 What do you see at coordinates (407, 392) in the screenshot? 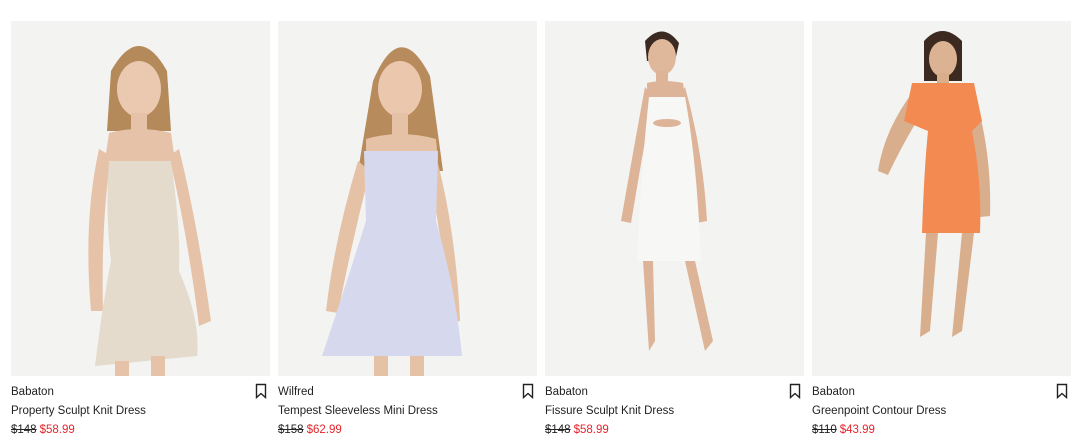
I see `product-brand: Wilfred` at bounding box center [407, 392].